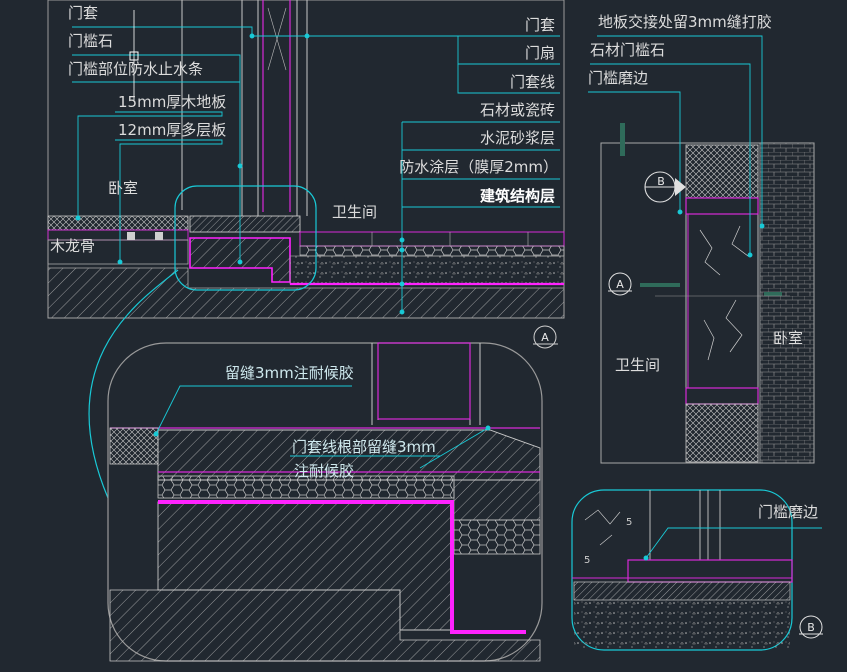  I want to click on label-wood-floor: 15mm厚木地板, so click(172, 102).